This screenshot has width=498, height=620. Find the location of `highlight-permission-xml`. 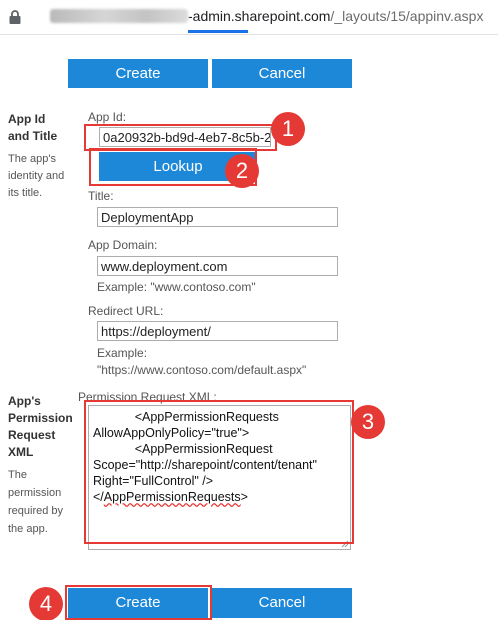

highlight-permission-xml is located at coordinates (219, 472).